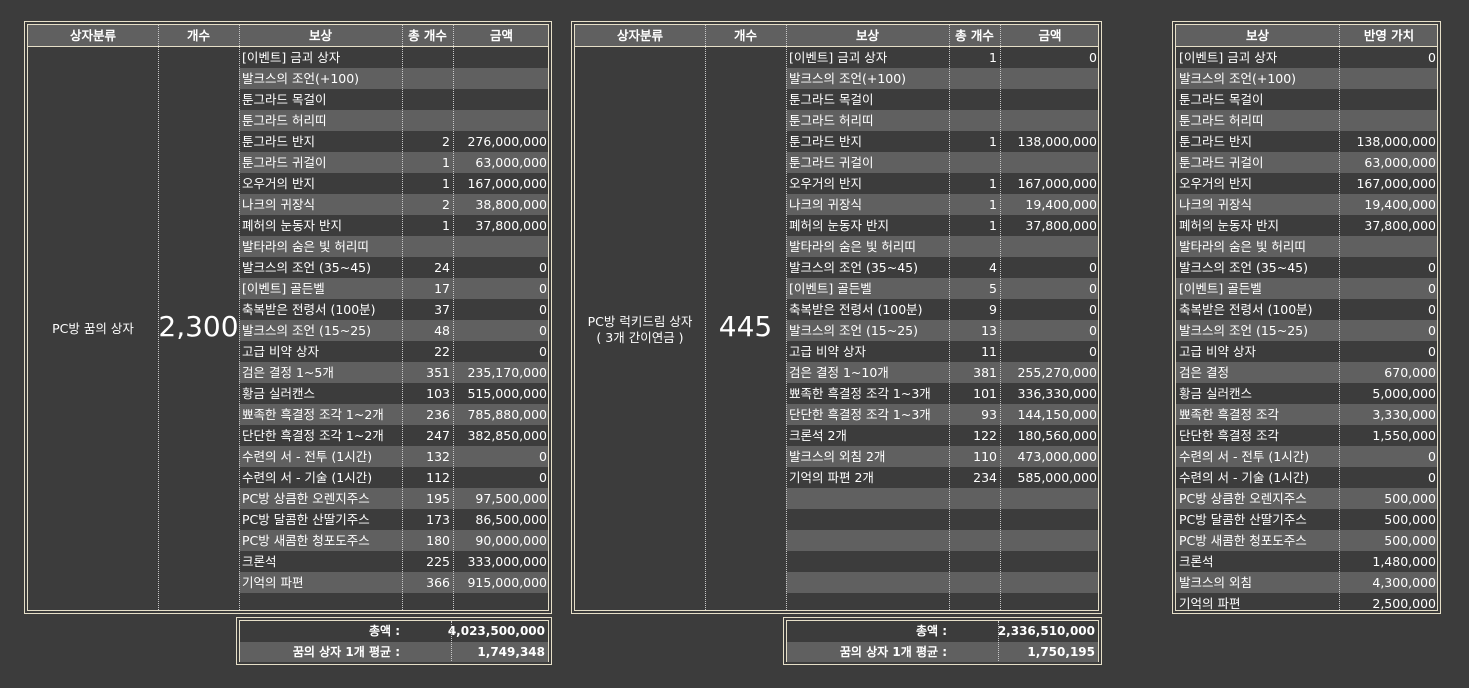 This screenshot has width=1469, height=688. Describe the element at coordinates (393, 582) in the screenshot. I see `table-row: 기억의 파편 366 915,000,000` at that location.